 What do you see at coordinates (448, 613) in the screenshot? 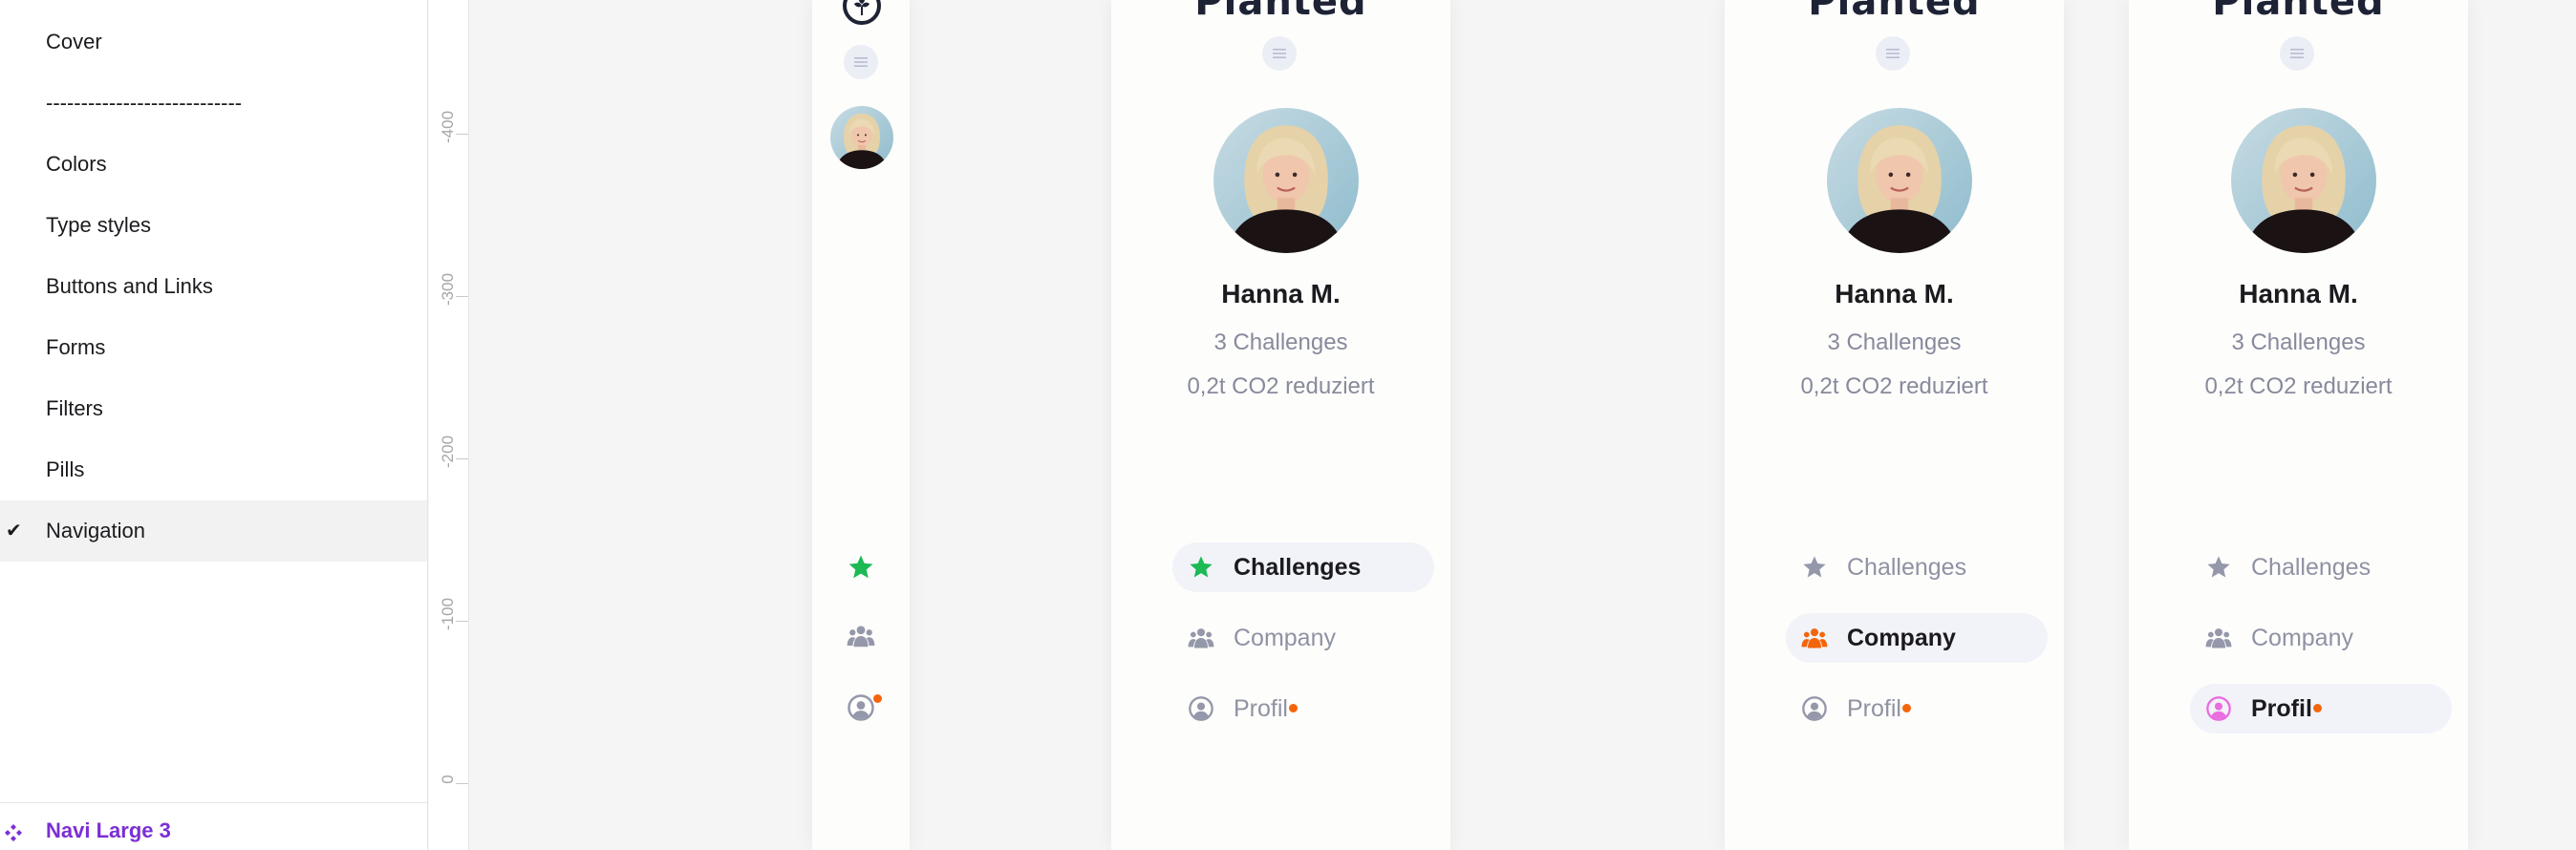
I see `ruler-label: -100` at bounding box center [448, 613].